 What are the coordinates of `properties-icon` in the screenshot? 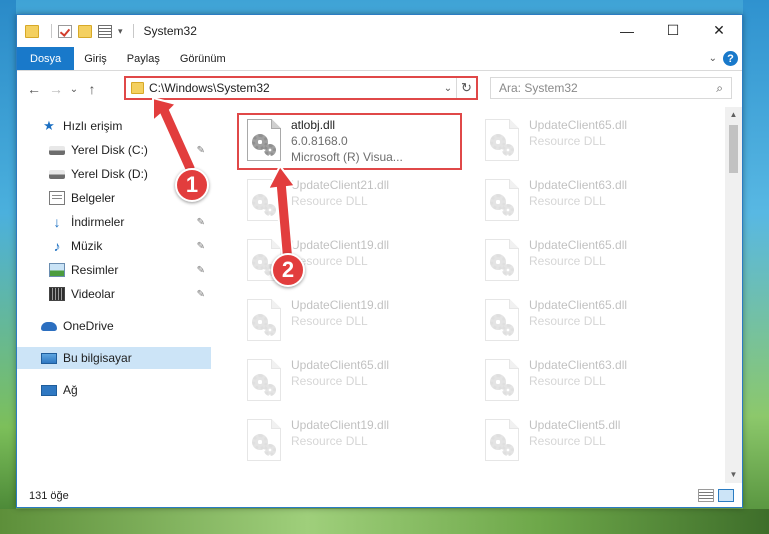 It's located at (105, 31).